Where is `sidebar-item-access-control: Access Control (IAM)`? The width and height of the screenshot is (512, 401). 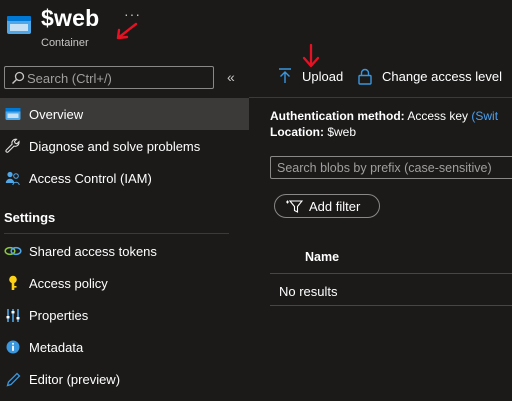
sidebar-item-access-control: Access Control (IAM) is located at coordinates (124, 178).